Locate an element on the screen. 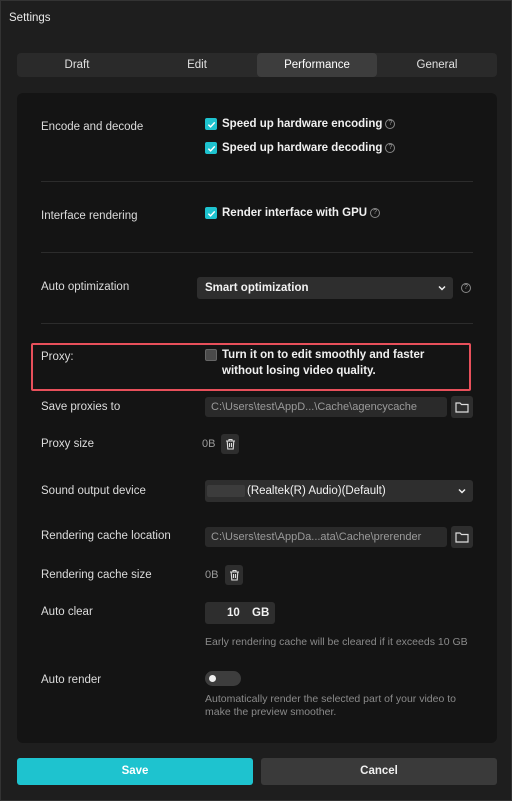  tab-general: General is located at coordinates (437, 65).